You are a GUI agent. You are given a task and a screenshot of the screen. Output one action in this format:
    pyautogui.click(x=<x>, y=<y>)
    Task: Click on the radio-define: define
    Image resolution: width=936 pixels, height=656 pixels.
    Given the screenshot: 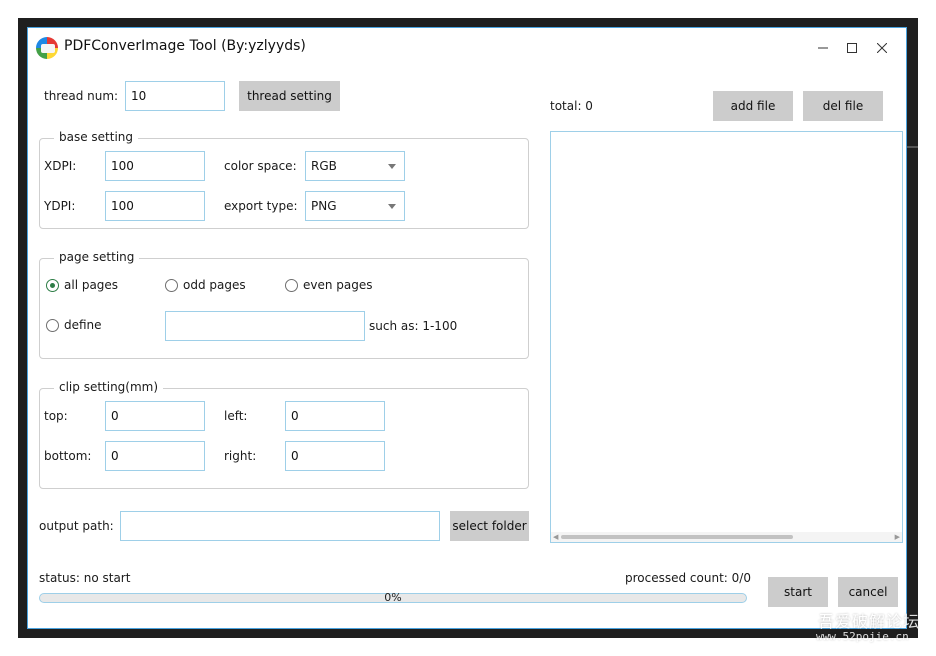 What is the action you would take?
    pyautogui.click(x=74, y=325)
    